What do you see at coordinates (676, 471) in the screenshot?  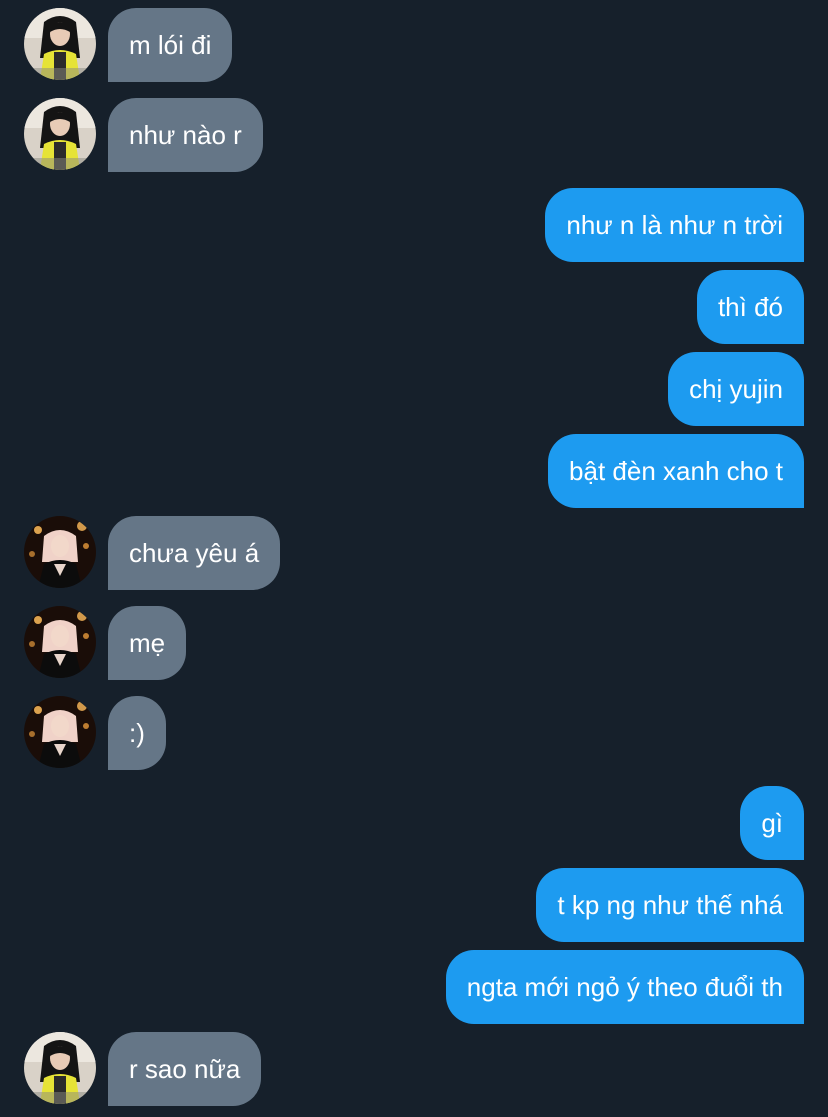 I see `outgoing-message-bubble: bật đèn xanh cho t` at bounding box center [676, 471].